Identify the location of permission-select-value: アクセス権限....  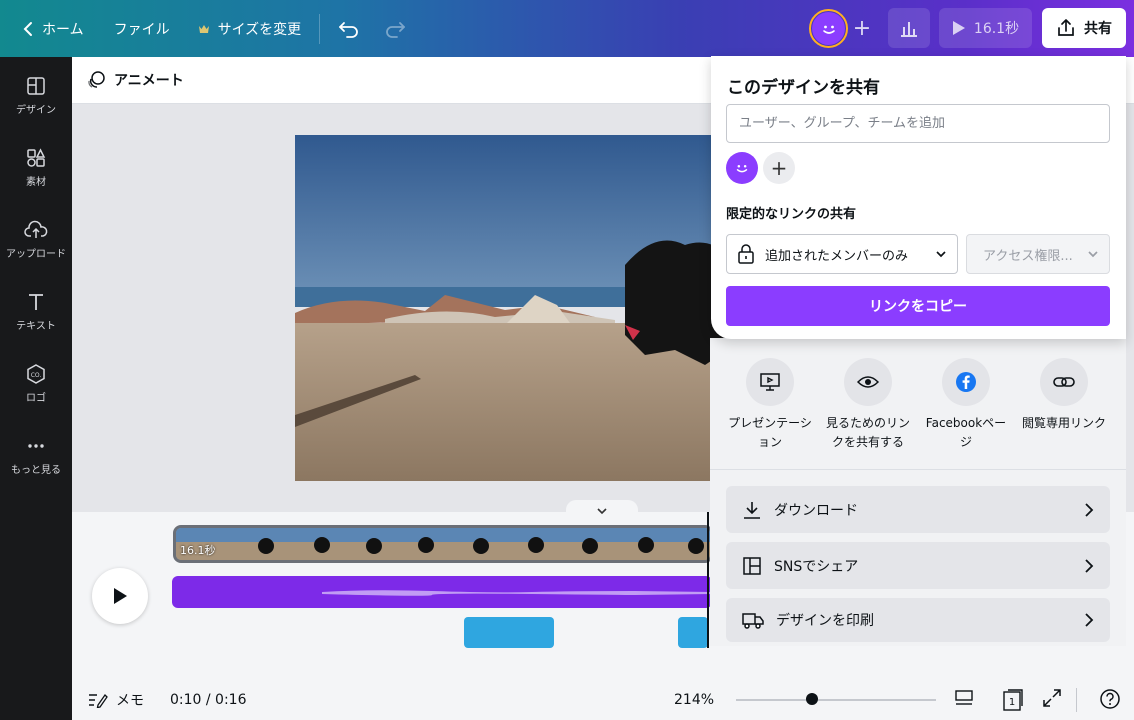
(1028, 256).